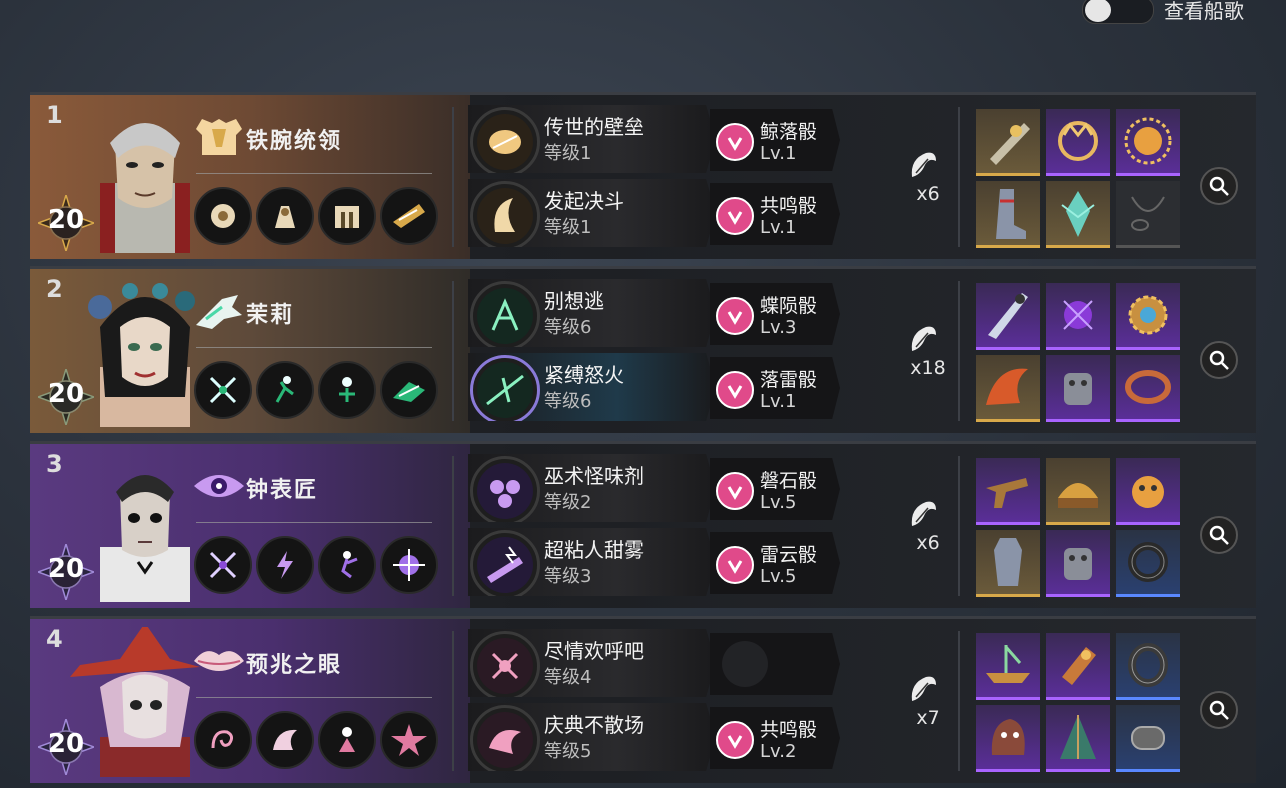  I want to click on skill-name: 庆典不散场, so click(594, 725).